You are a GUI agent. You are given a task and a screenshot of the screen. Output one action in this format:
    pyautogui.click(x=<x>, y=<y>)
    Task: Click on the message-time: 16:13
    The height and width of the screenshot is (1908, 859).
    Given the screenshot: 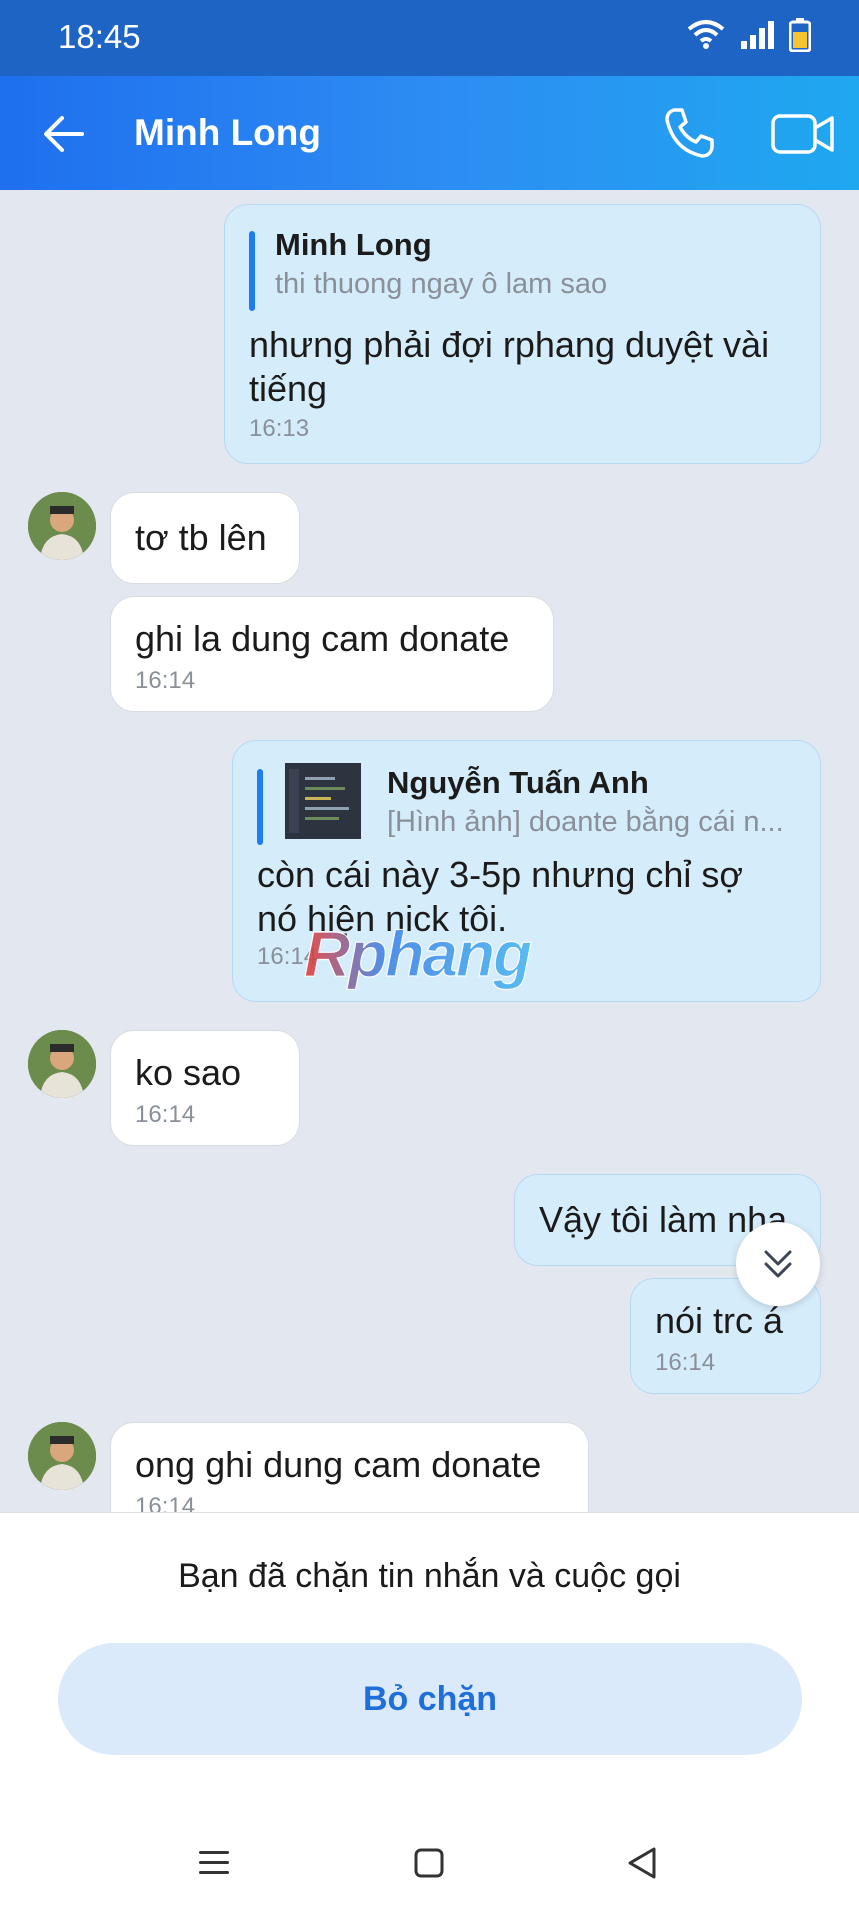 What is the action you would take?
    pyautogui.click(x=279, y=428)
    